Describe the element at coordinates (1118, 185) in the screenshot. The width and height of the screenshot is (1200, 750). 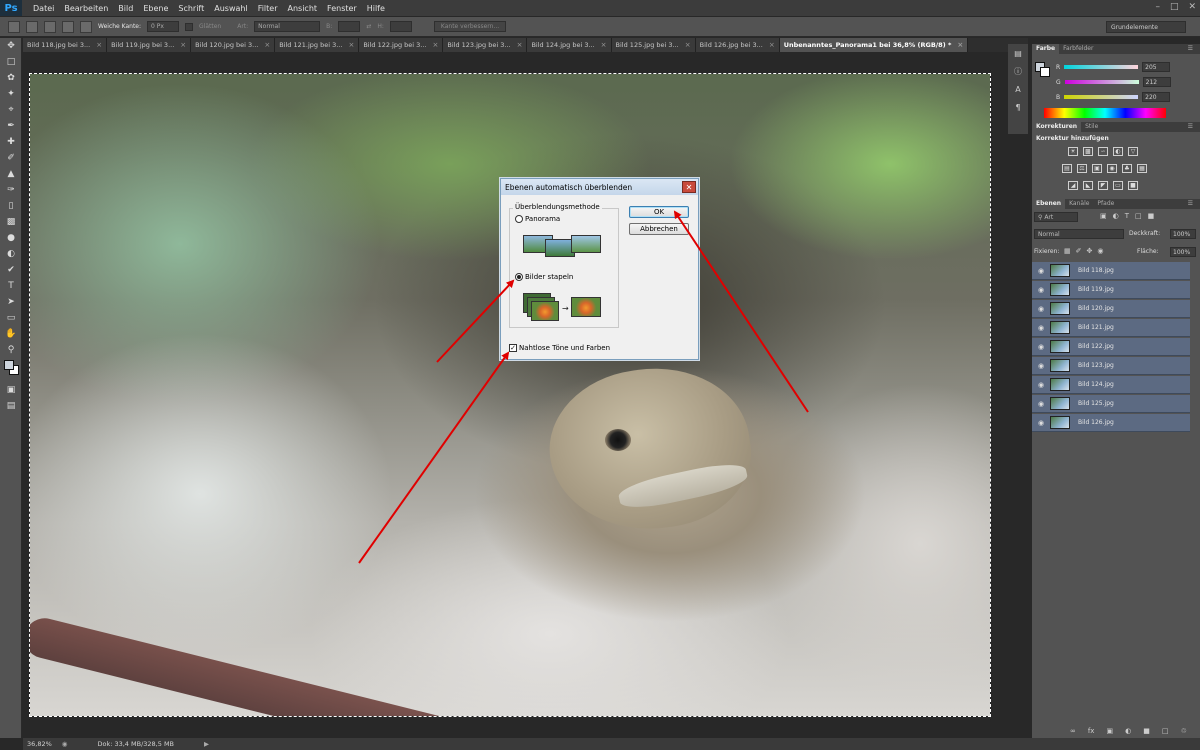
I see `gradient-map-icon: ▭` at that location.